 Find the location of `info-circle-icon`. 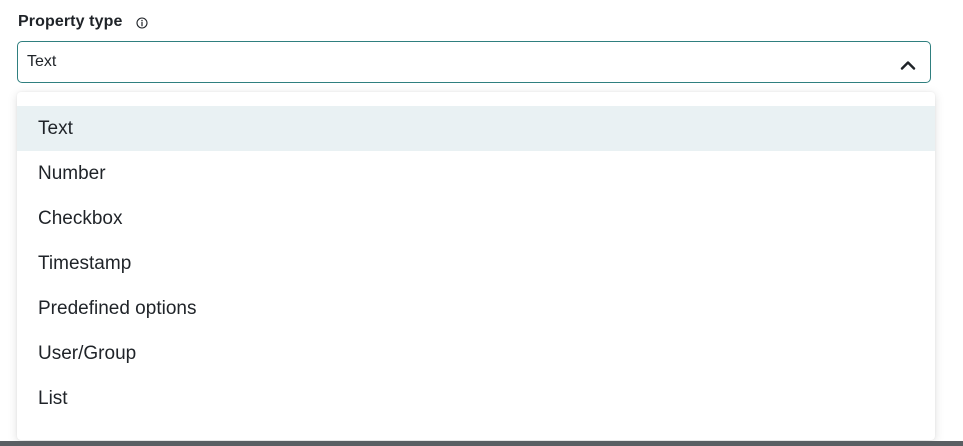

info-circle-icon is located at coordinates (142, 22).